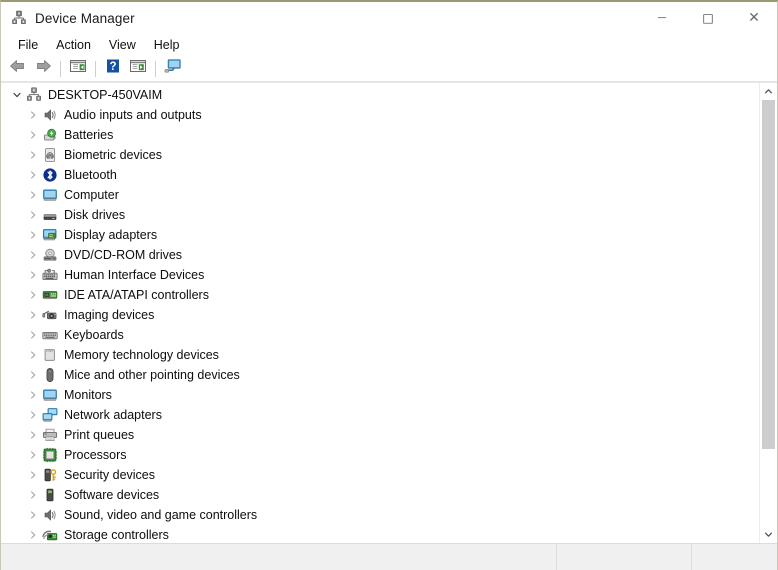 Image resolution: width=778 pixels, height=570 pixels. What do you see at coordinates (133, 115) in the screenshot?
I see `tree-item-label: Audio inputs and outputs` at bounding box center [133, 115].